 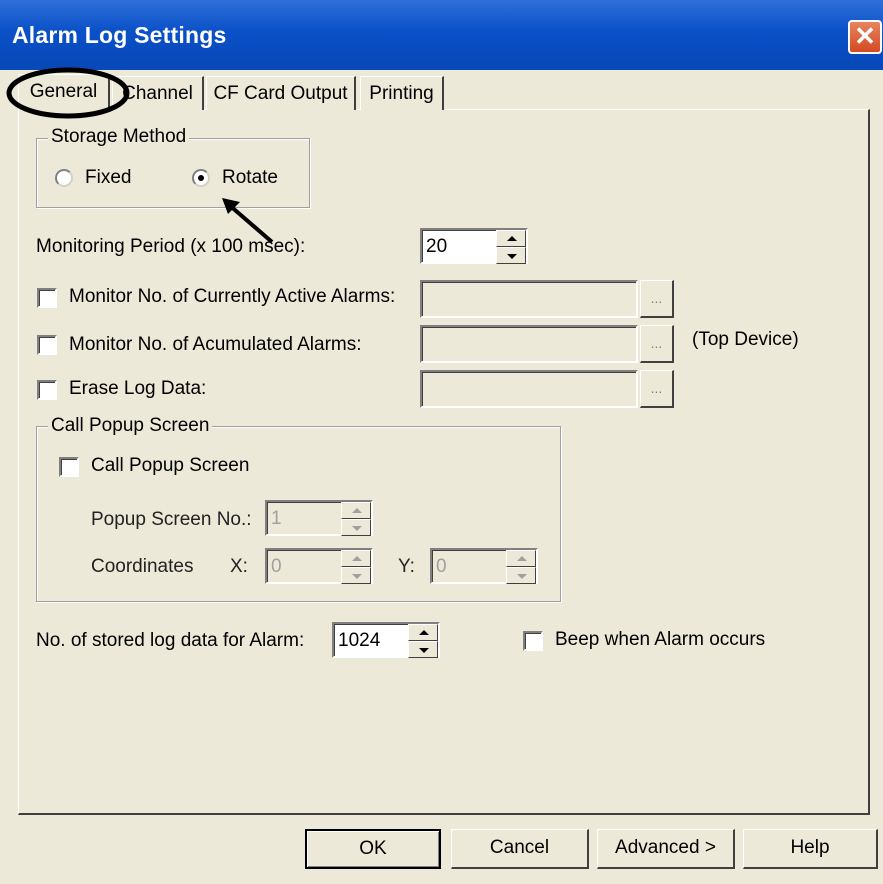 What do you see at coordinates (529, 344) in the screenshot?
I see `monitor-accumulated-device-field` at bounding box center [529, 344].